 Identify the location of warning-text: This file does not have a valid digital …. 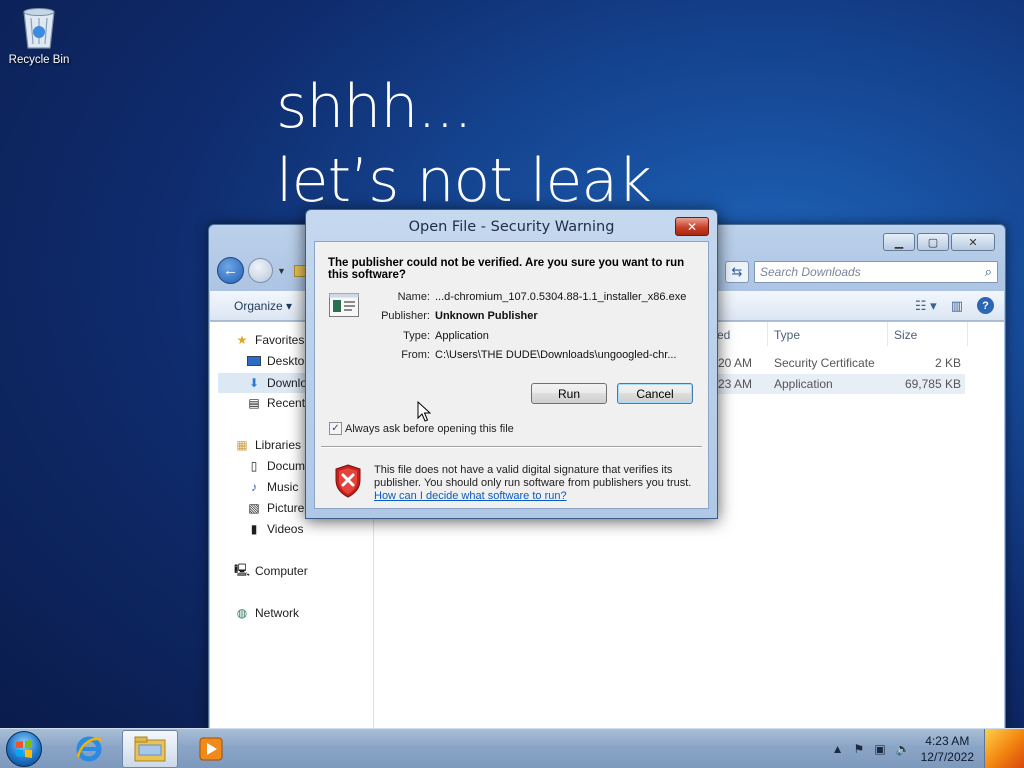
(533, 476).